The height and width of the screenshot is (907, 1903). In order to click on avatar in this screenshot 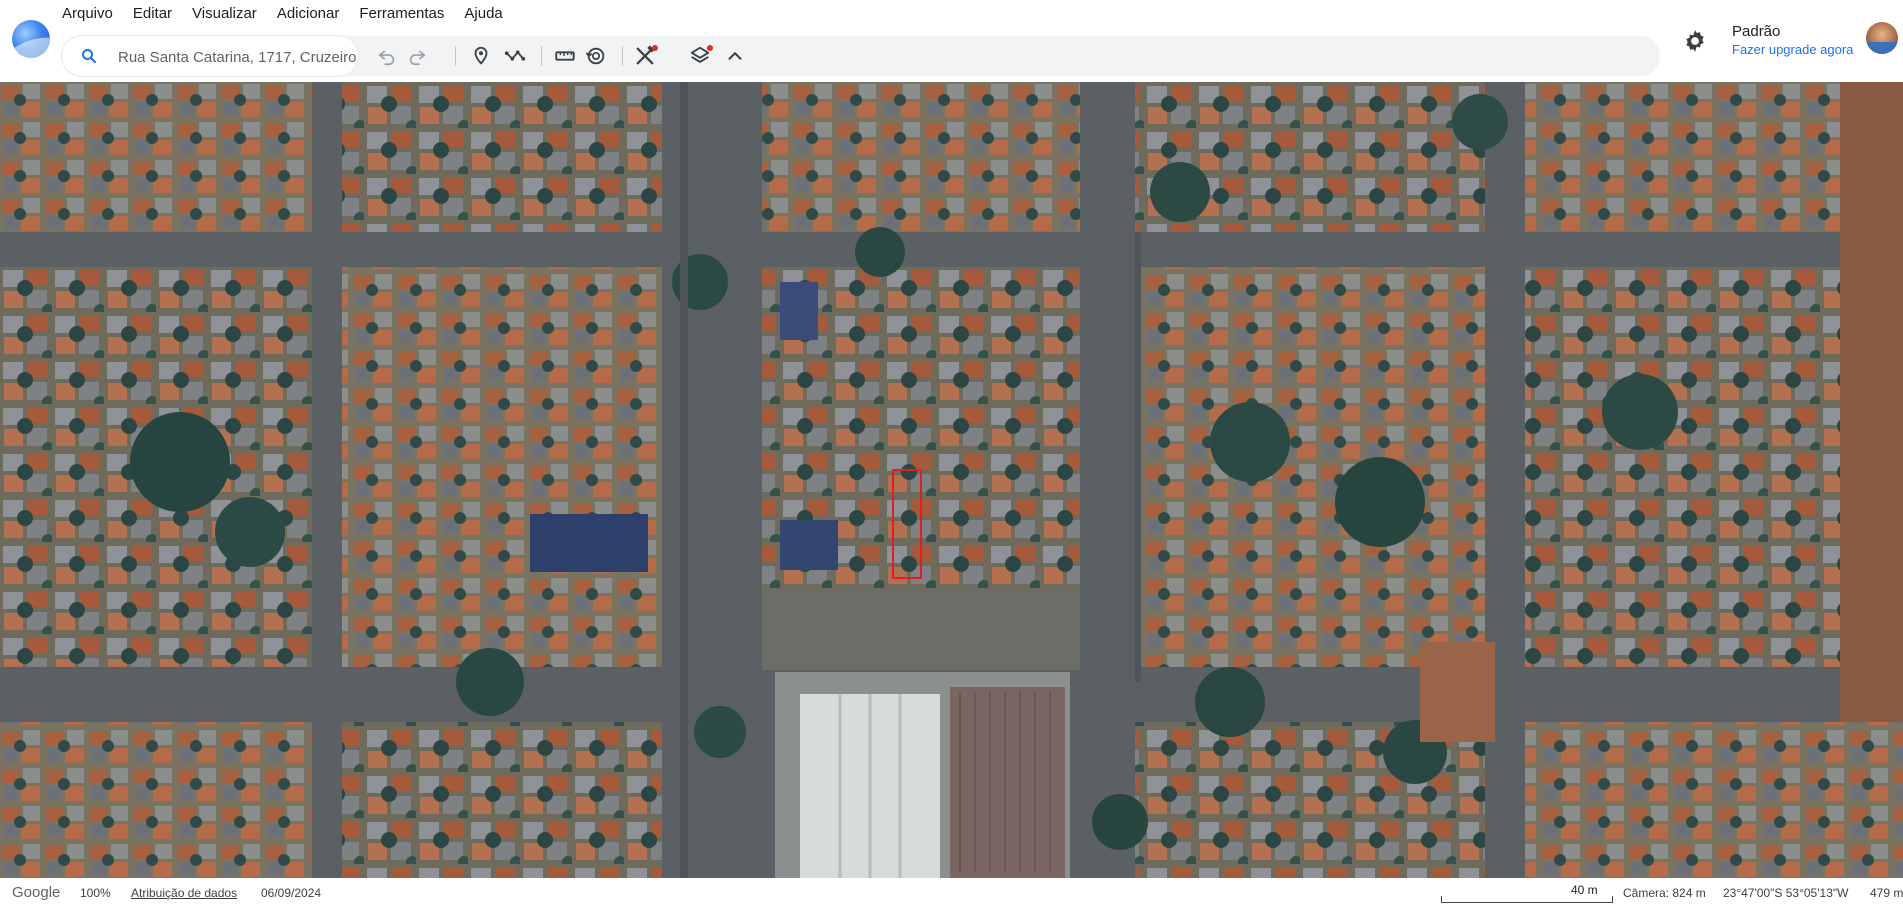, I will do `click(1882, 38)`.